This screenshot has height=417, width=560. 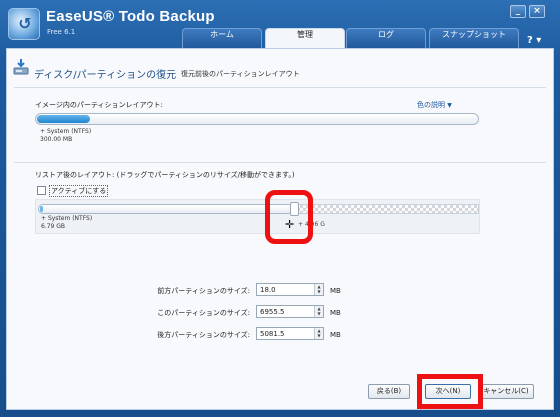 What do you see at coordinates (67, 218) in the screenshot?
I see `restore-partition-name: + System (NTFS)` at bounding box center [67, 218].